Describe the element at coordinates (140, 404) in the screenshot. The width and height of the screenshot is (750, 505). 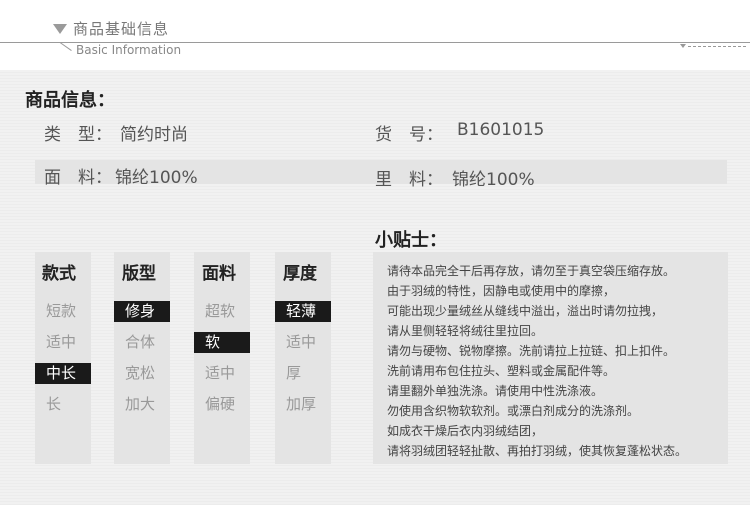
I see `attribute-option: 加大` at that location.